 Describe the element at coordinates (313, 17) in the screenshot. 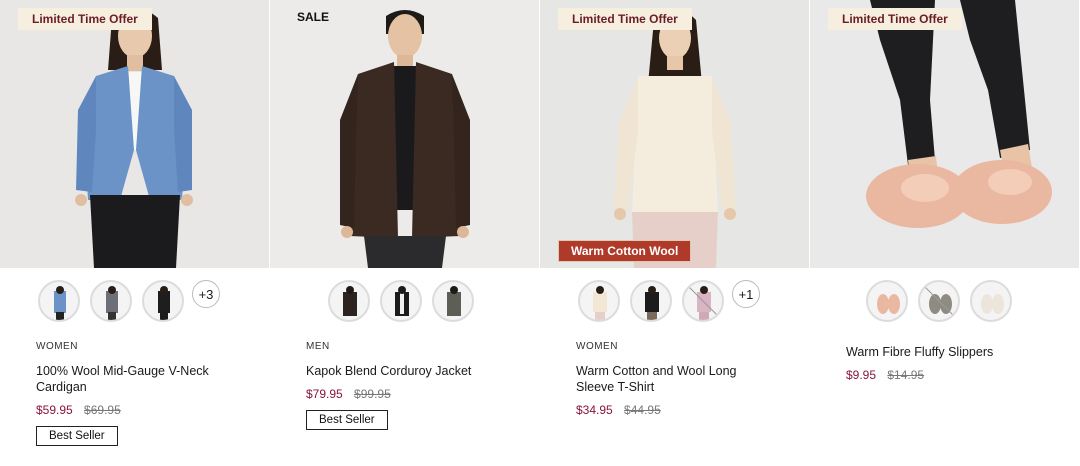

I see `sale-badge: SALE` at that location.